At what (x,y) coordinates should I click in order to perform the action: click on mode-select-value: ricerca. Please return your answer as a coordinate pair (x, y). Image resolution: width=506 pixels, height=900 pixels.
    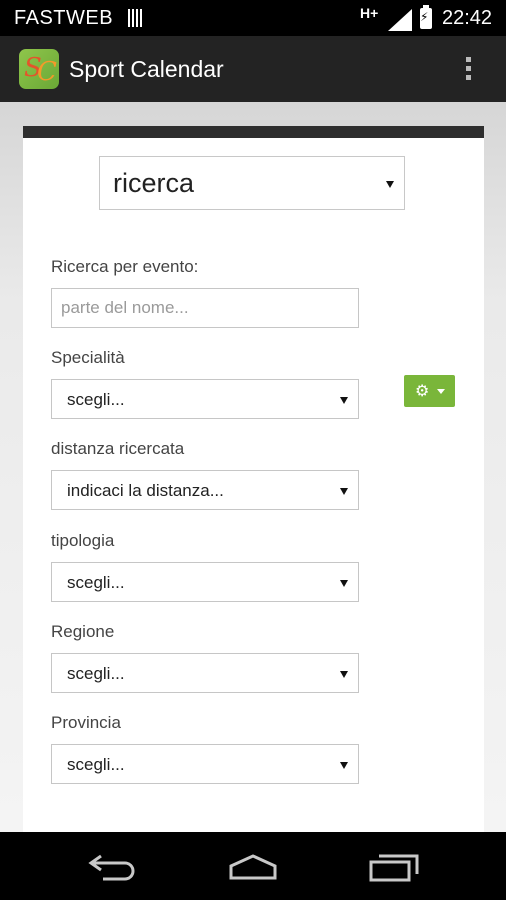
    Looking at the image, I should click on (154, 183).